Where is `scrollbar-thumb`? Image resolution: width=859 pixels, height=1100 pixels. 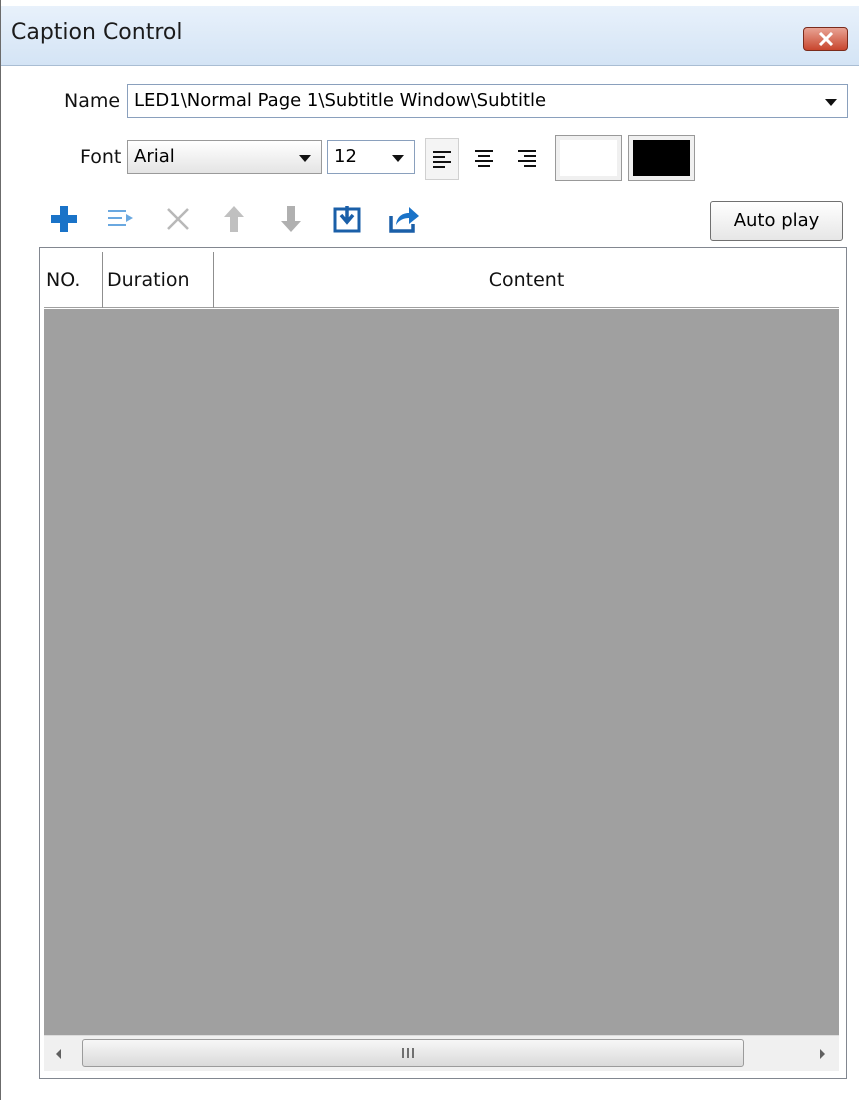
scrollbar-thumb is located at coordinates (413, 1053).